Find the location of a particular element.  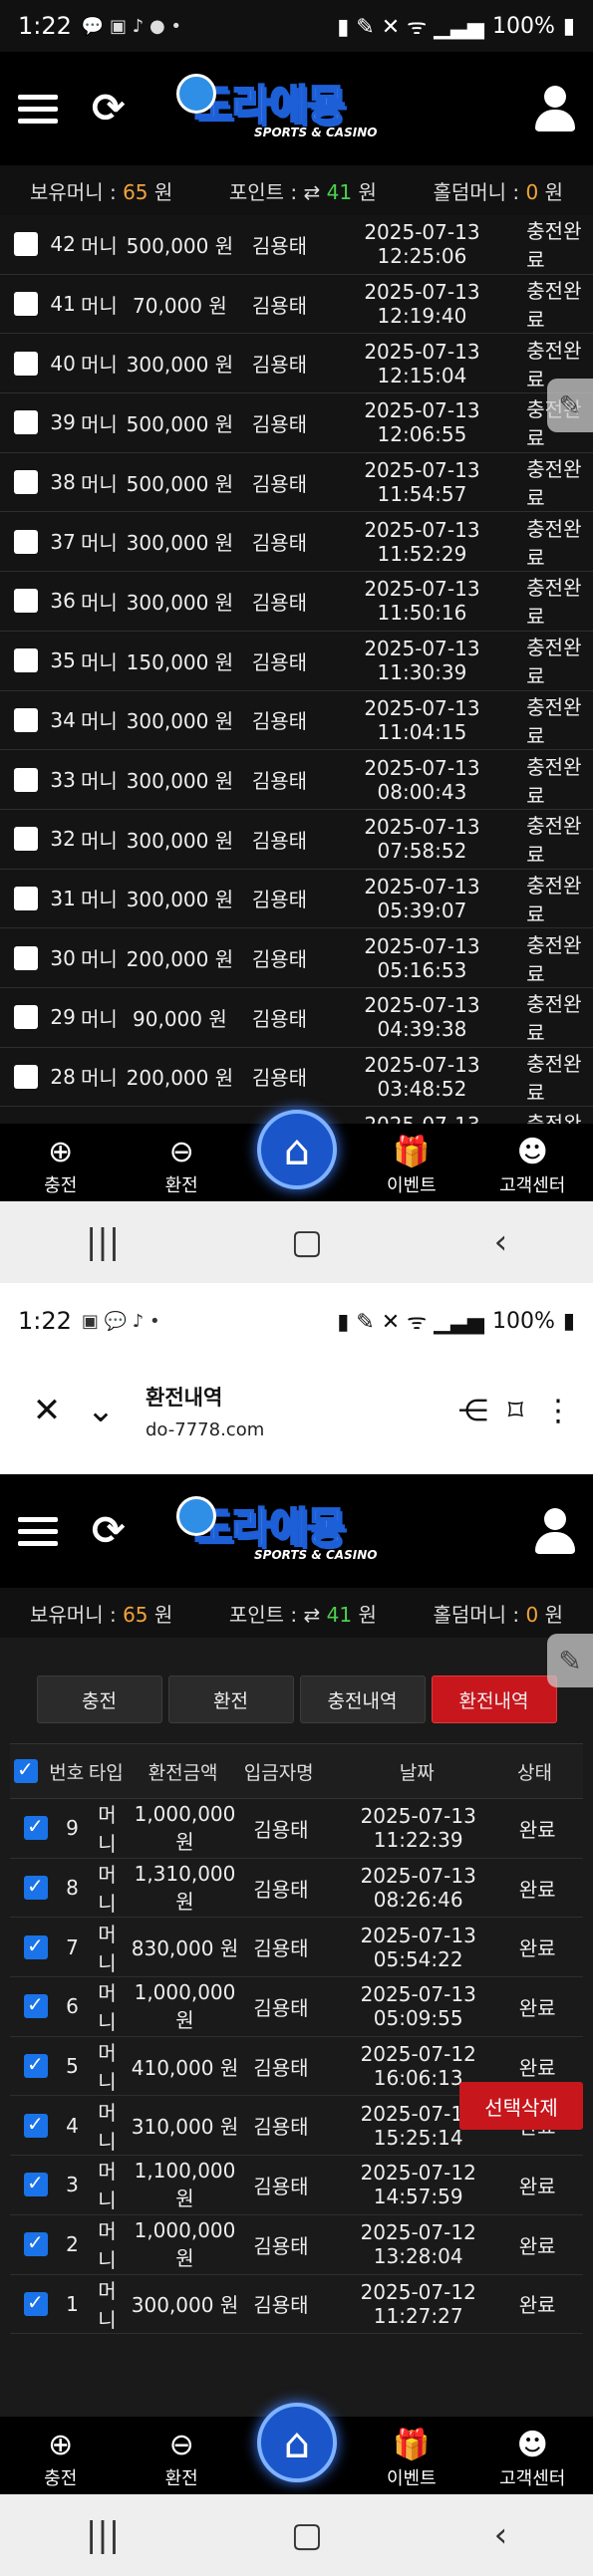

tab-exchange: 환전 is located at coordinates (230, 1699).